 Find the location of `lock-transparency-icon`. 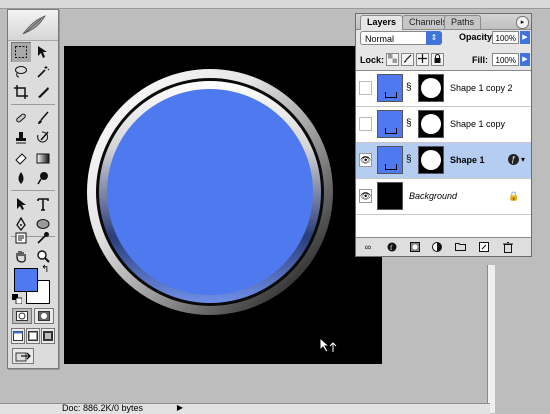

lock-transparency-icon is located at coordinates (392, 59).